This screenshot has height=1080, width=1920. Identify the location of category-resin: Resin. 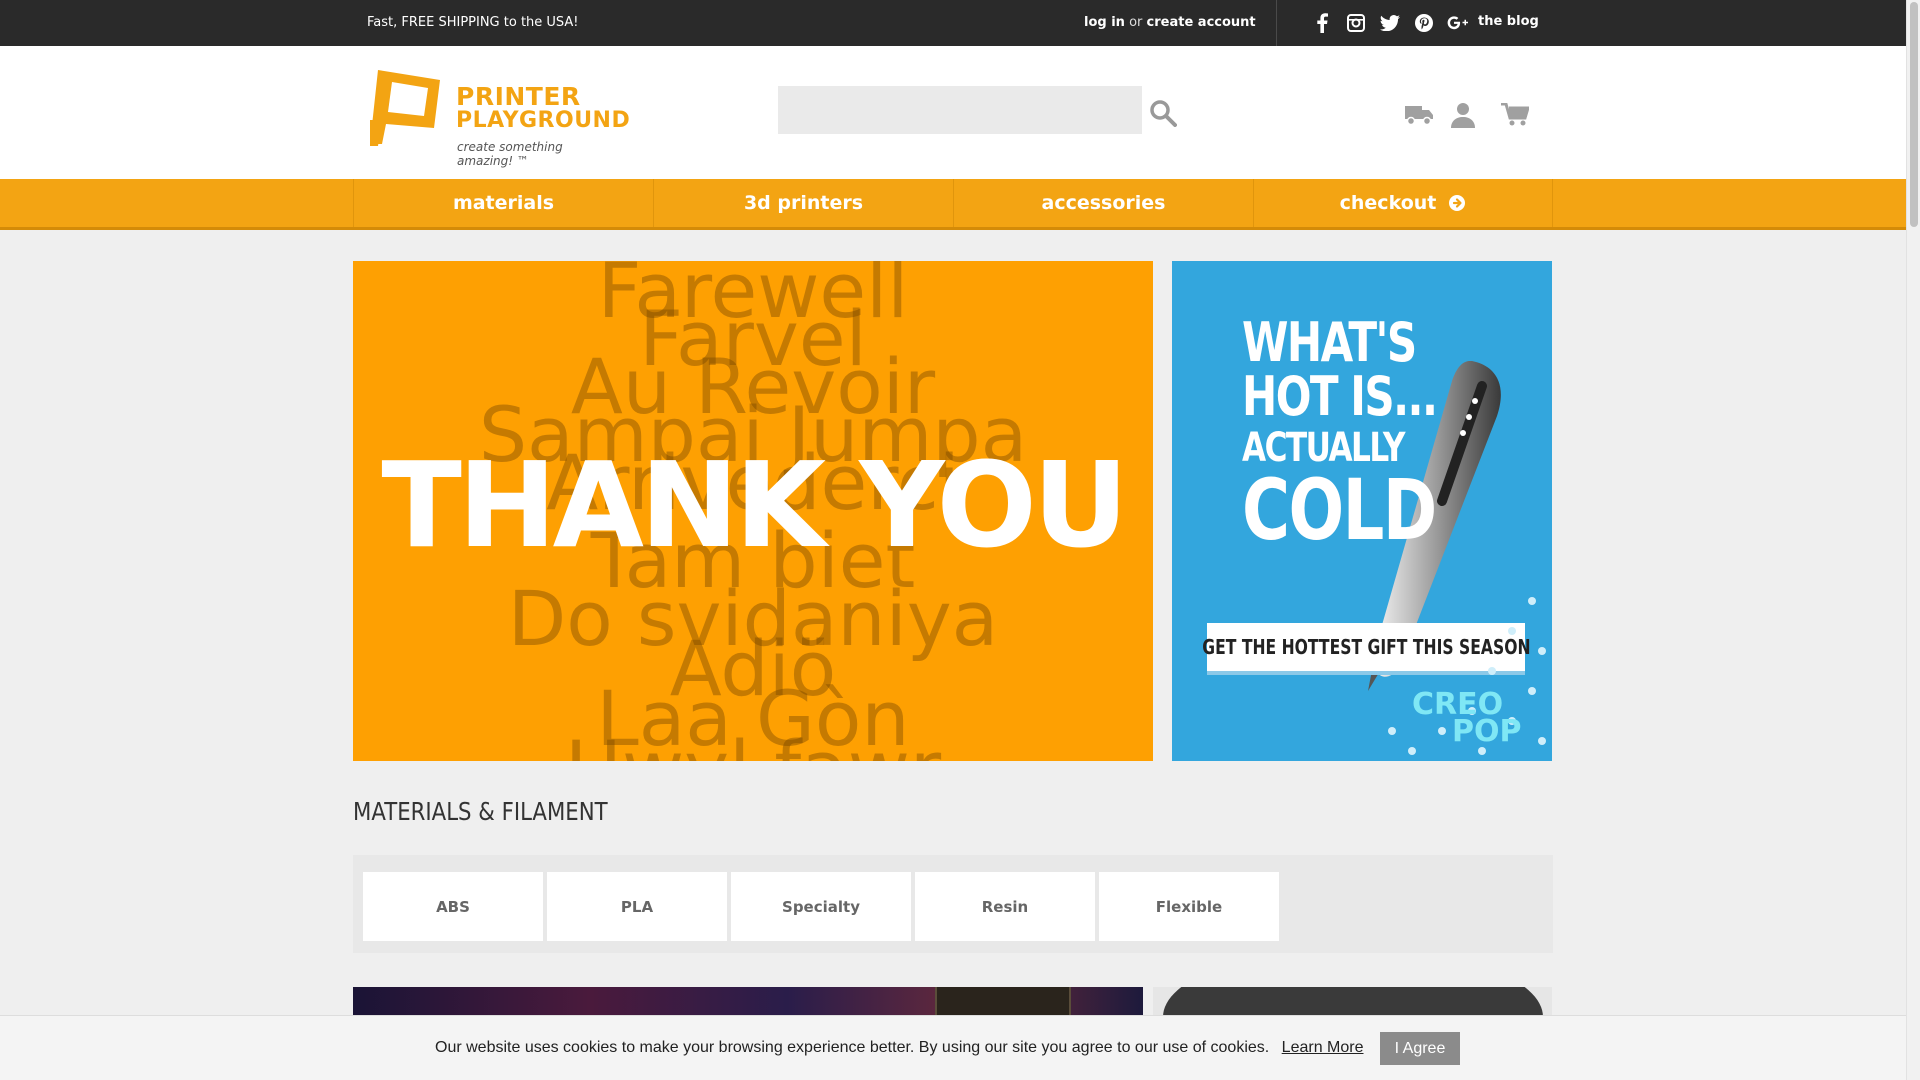
(1005, 906).